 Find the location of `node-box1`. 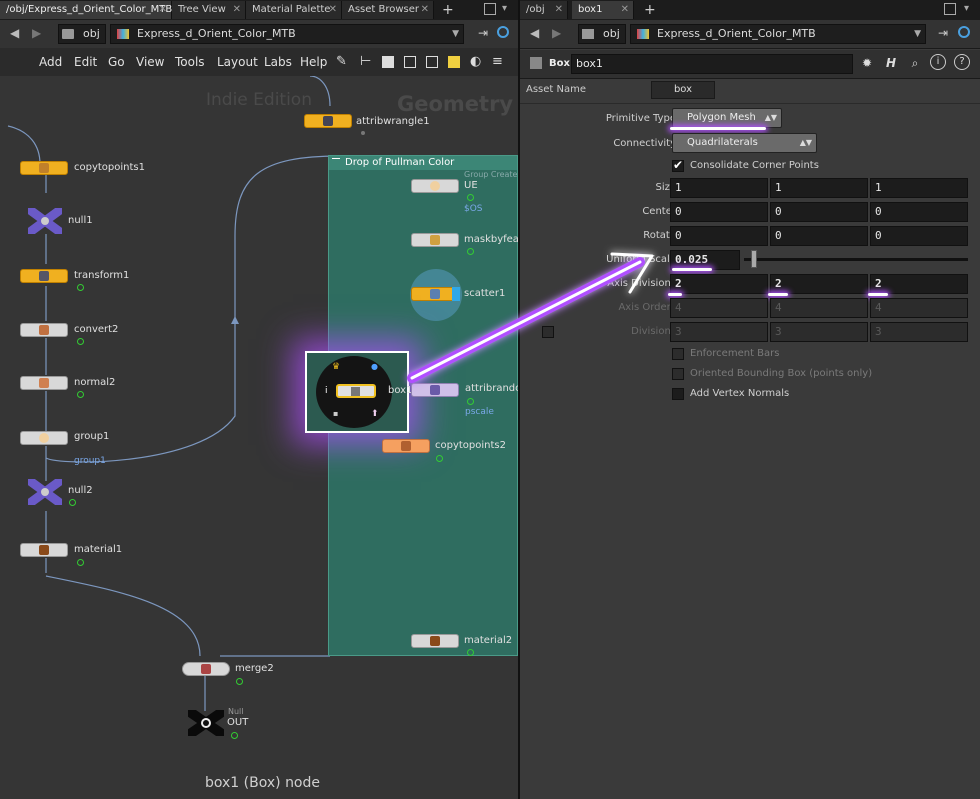

node-box1 is located at coordinates (356, 391).